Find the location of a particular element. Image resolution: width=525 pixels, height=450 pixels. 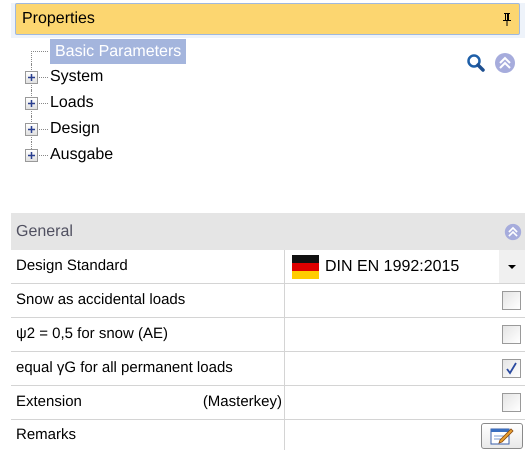

property-label: Design Standard is located at coordinates (72, 266).